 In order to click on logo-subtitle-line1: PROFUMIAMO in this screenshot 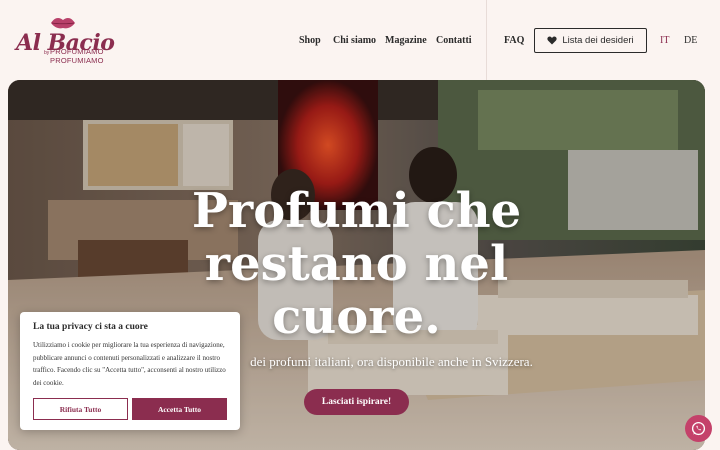, I will do `click(77, 51)`.